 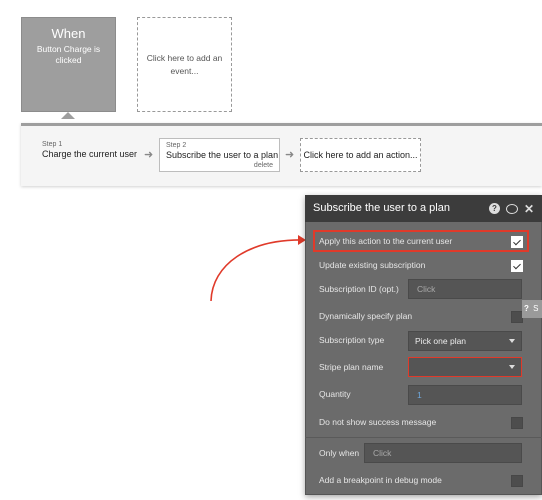 I want to click on stripe-plan-name-label: Stripe plan name, so click(x=351, y=367).